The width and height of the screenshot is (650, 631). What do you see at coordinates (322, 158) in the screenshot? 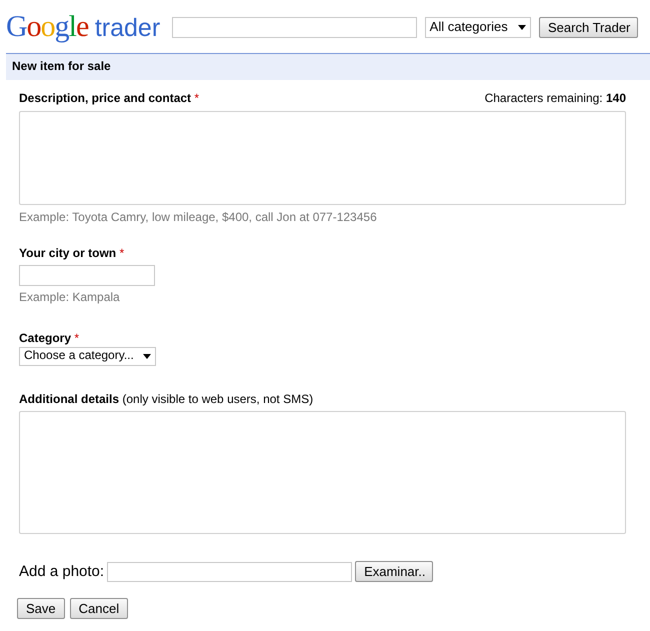
I see `description-field` at bounding box center [322, 158].